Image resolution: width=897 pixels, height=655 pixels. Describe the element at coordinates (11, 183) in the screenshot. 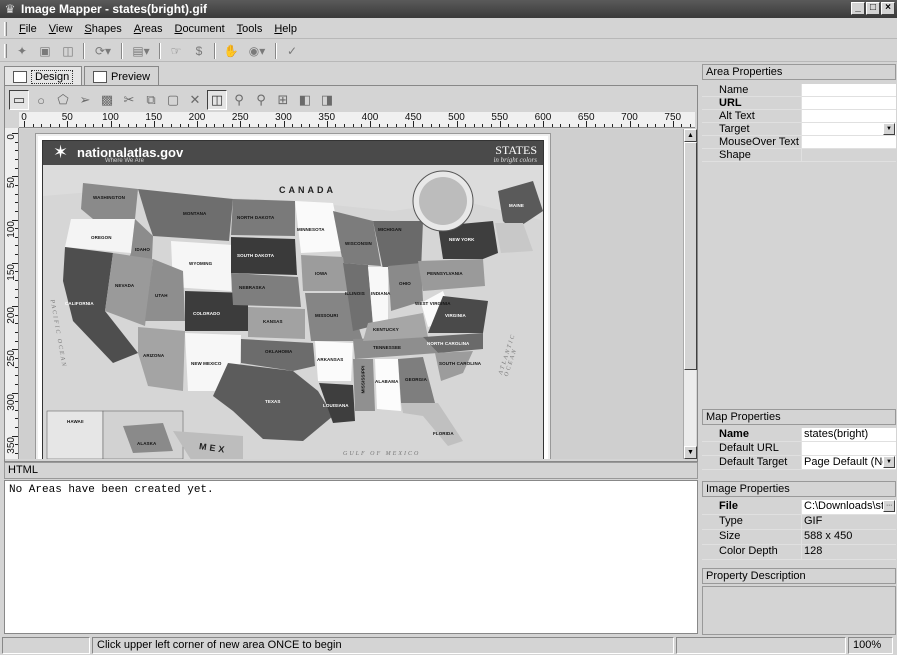

I see `ruler-label: 50` at that location.